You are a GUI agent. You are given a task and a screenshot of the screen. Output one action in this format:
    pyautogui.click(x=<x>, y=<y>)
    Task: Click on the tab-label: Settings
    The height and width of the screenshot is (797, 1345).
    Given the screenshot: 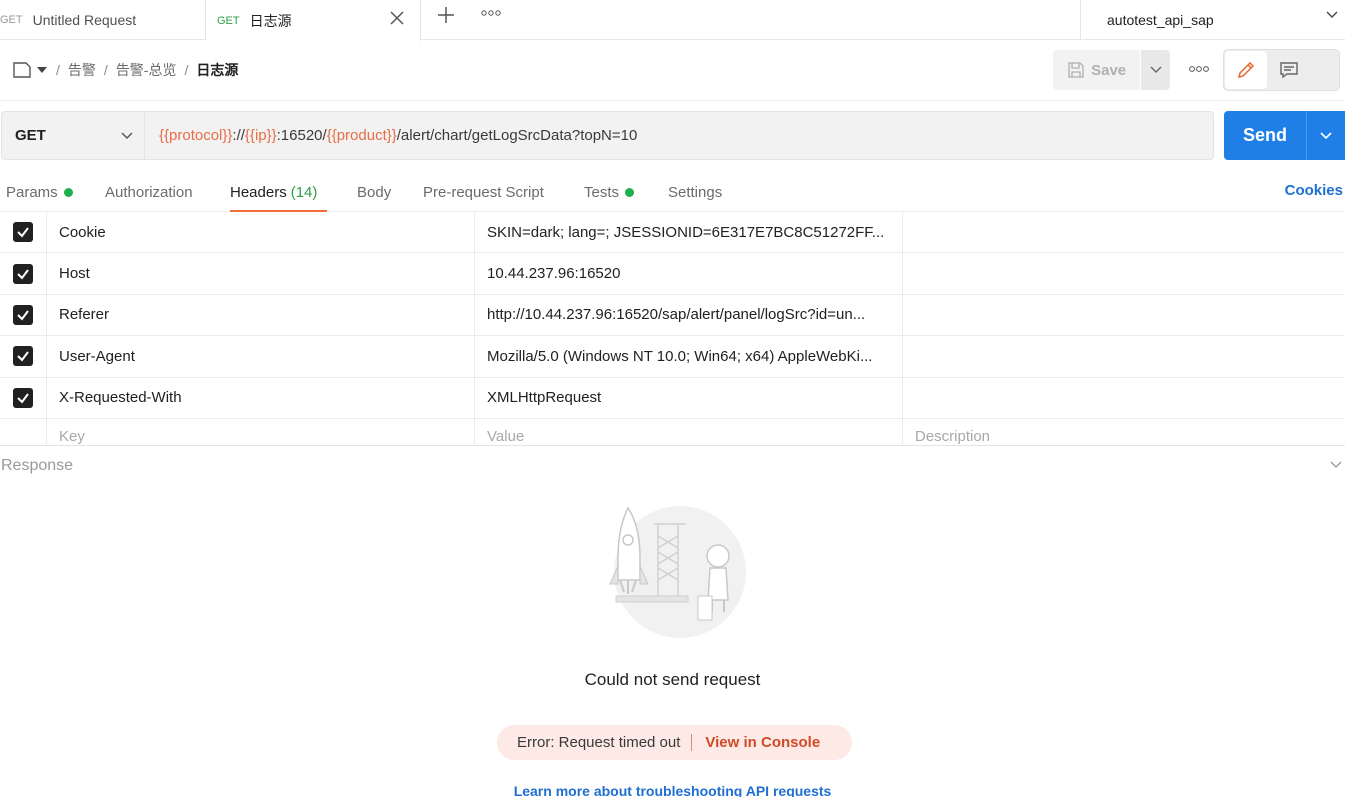 What is the action you would take?
    pyautogui.click(x=695, y=192)
    